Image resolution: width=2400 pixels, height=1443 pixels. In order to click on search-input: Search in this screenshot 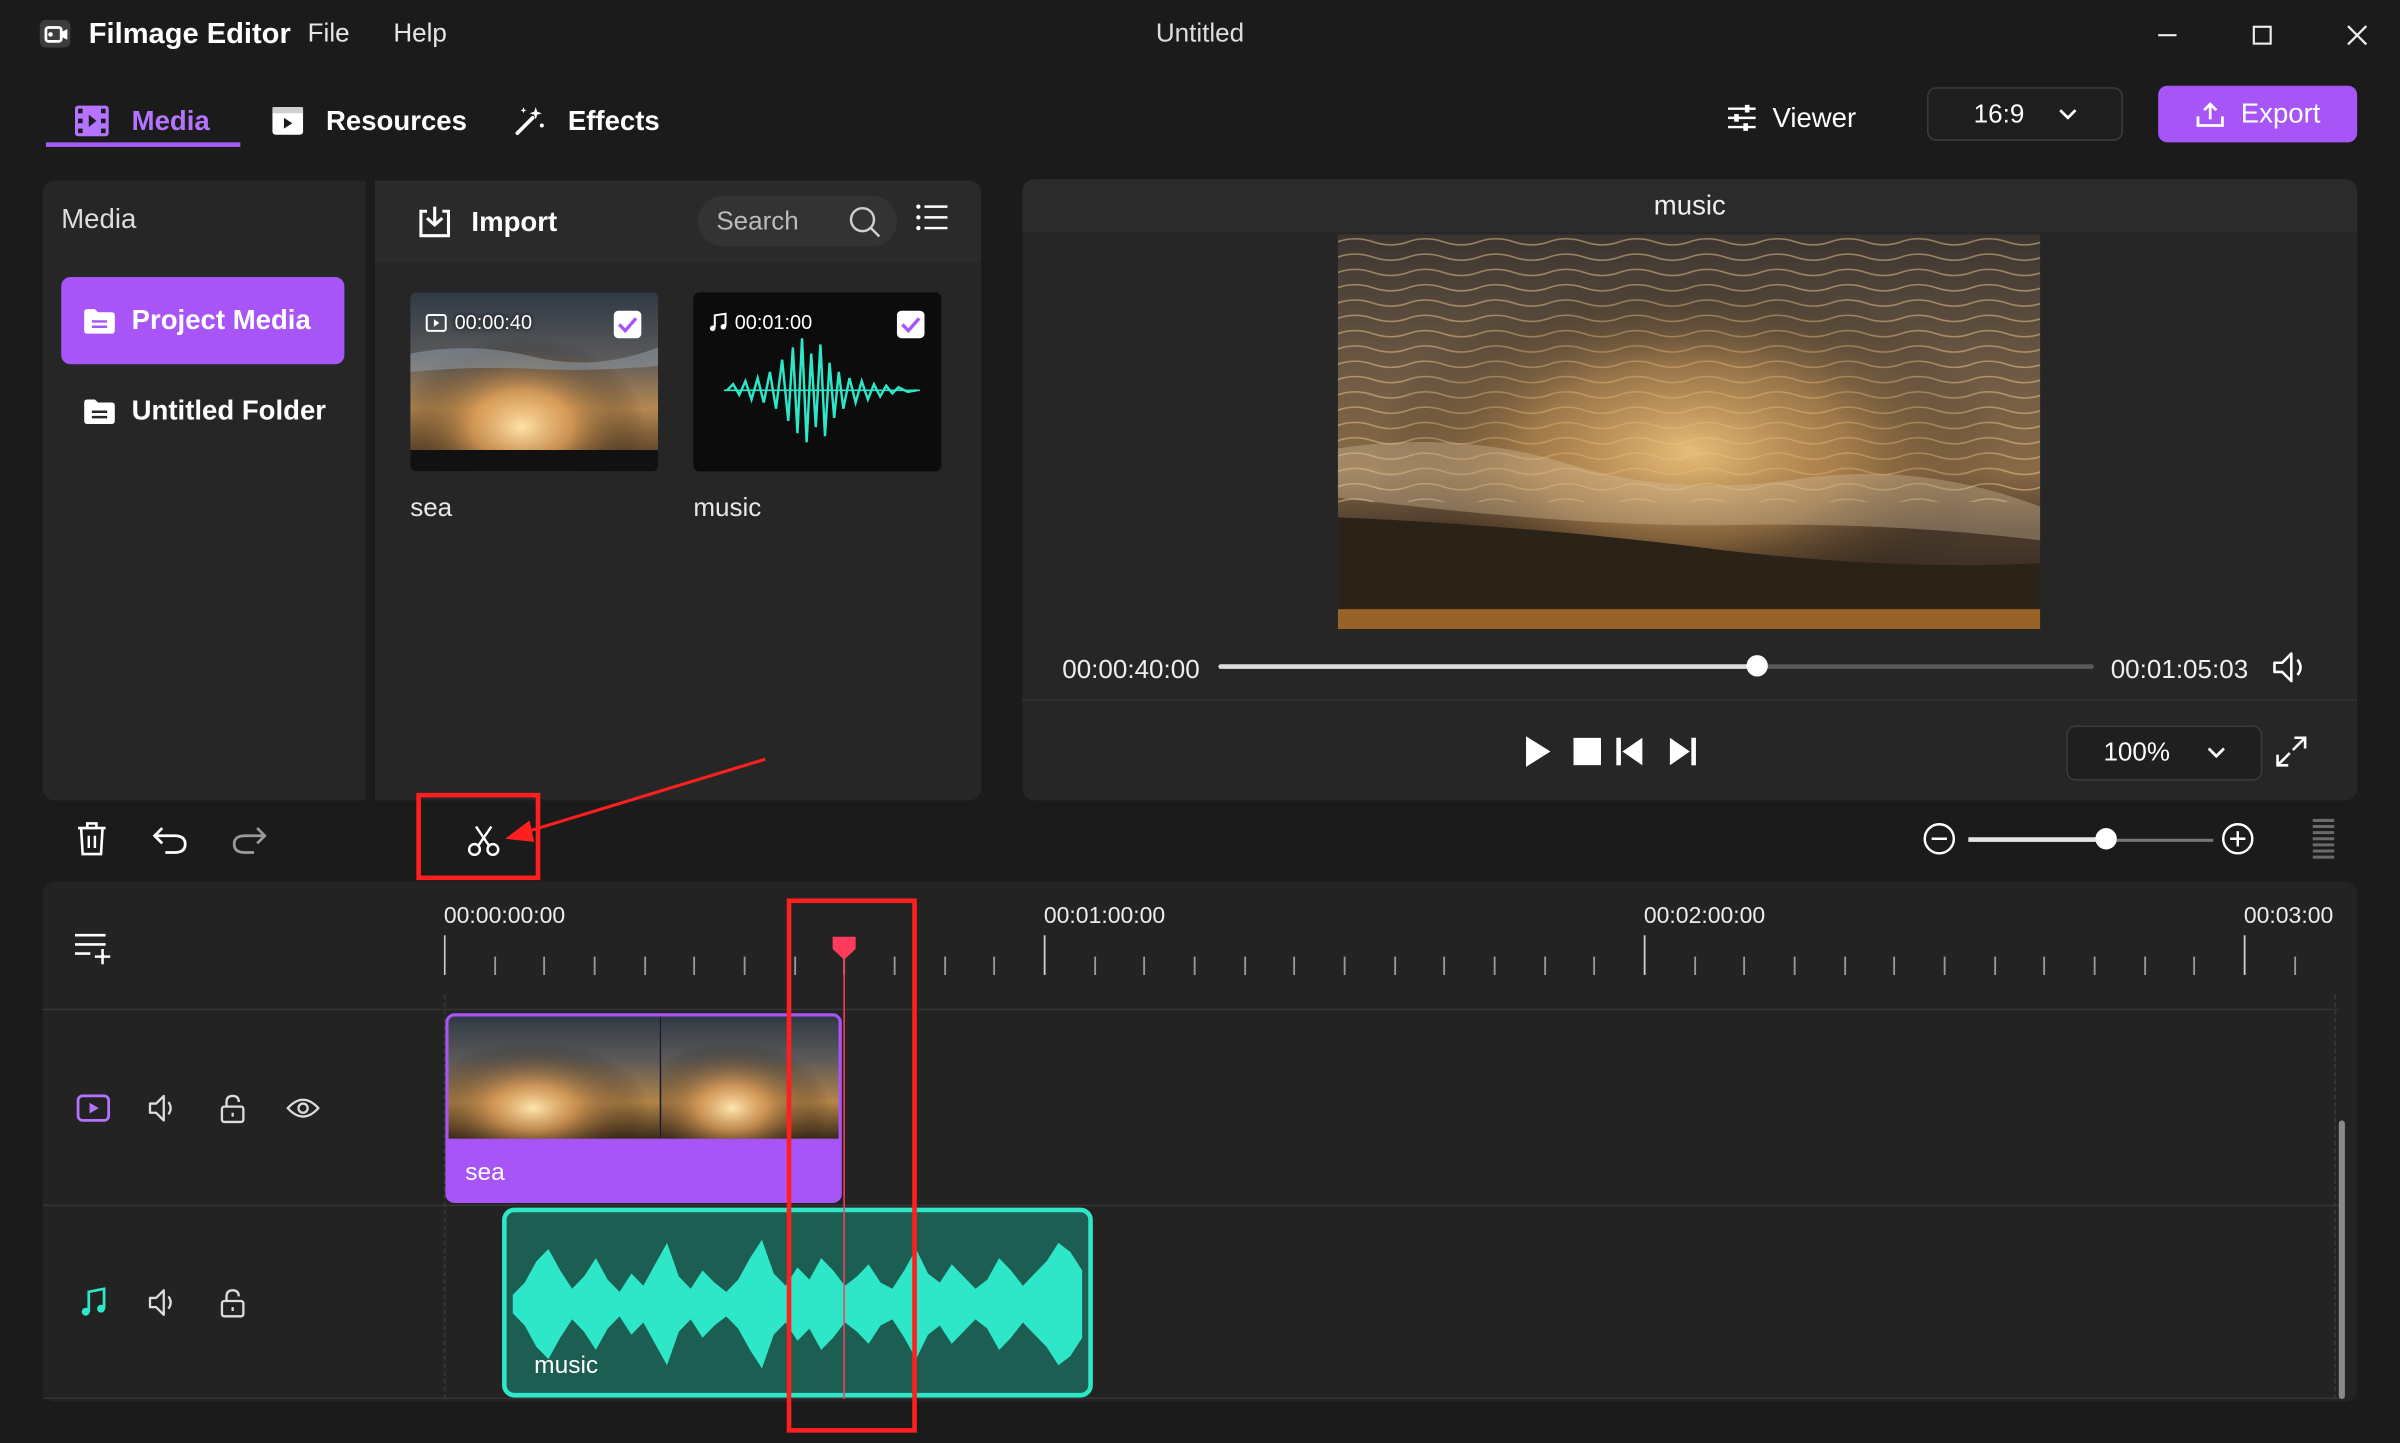, I will do `click(797, 221)`.